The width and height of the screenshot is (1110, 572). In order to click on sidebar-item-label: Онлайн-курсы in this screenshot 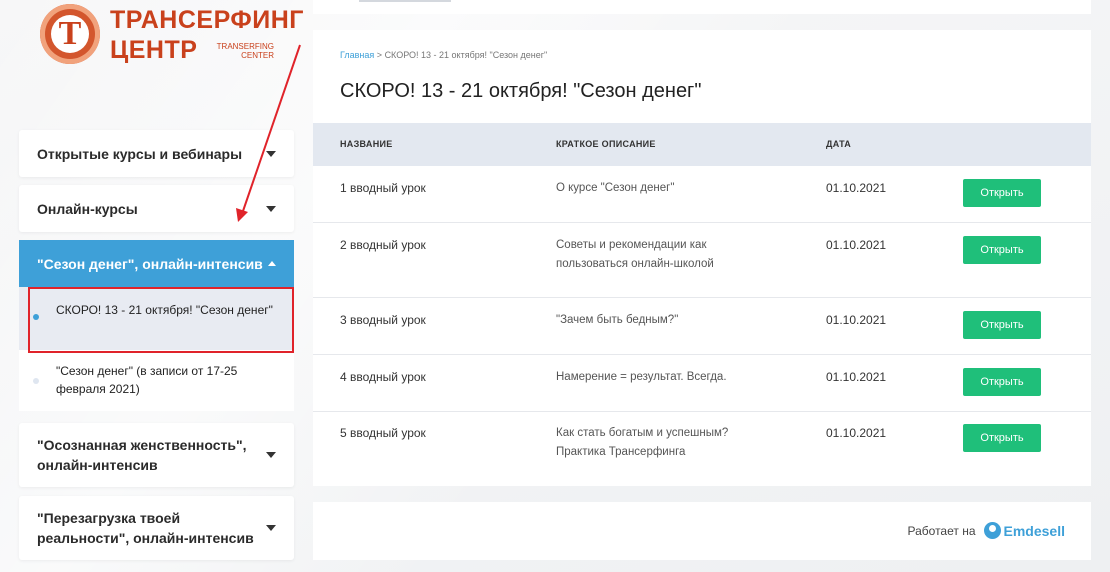, I will do `click(87, 208)`.